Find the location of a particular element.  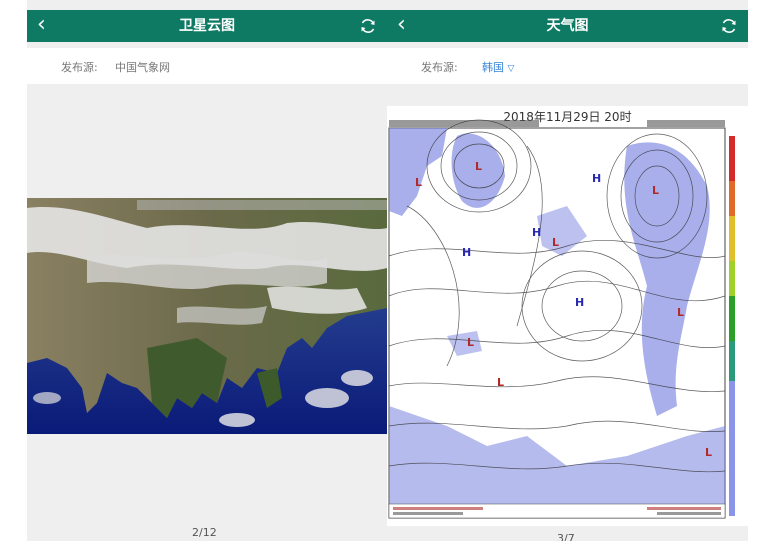

source-bar: 发布源: 中国气象网 is located at coordinates (207, 66).